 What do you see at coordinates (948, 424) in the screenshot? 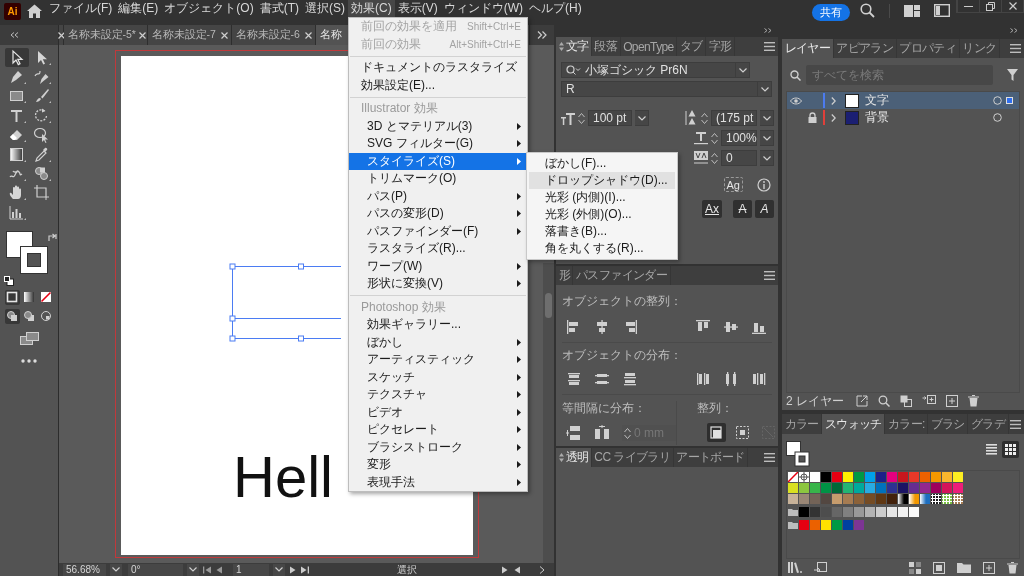
I see `panel-tab: ブラシ` at bounding box center [948, 424].